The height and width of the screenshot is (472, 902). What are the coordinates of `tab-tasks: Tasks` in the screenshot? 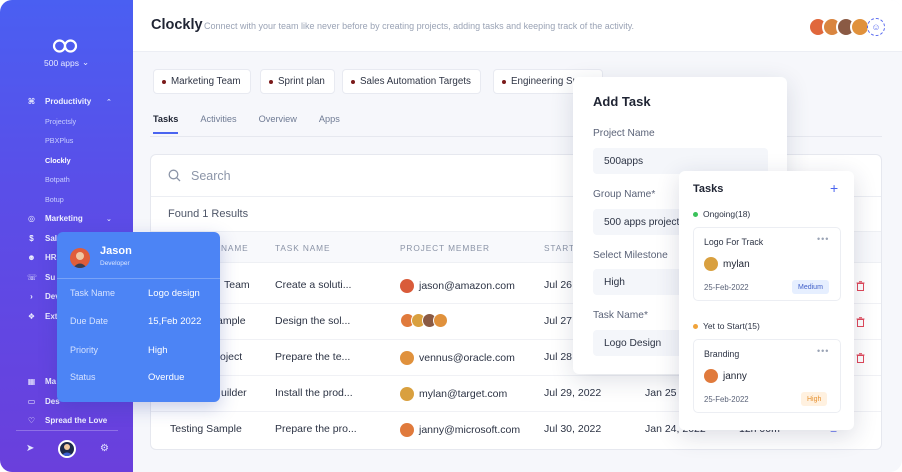 It's located at (166, 124).